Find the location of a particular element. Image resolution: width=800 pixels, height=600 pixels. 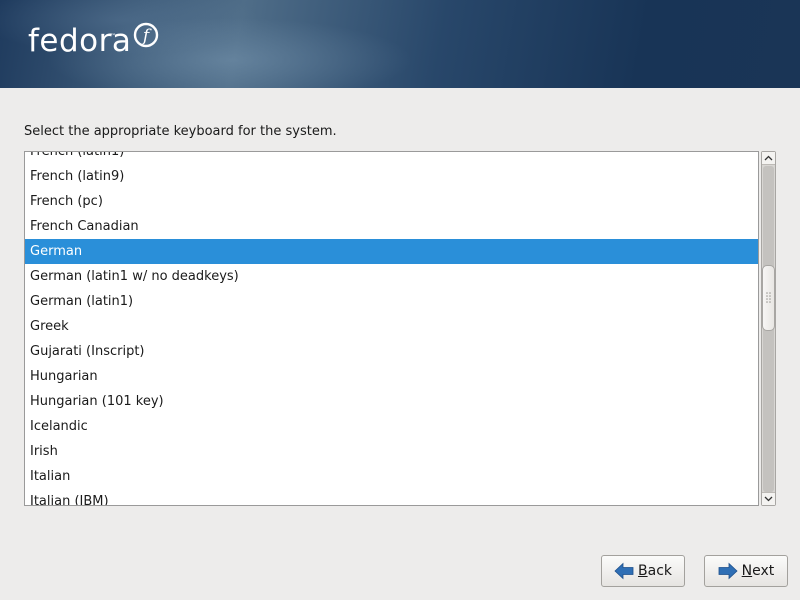

logo-mark-glyph: f is located at coordinates (146, 36).